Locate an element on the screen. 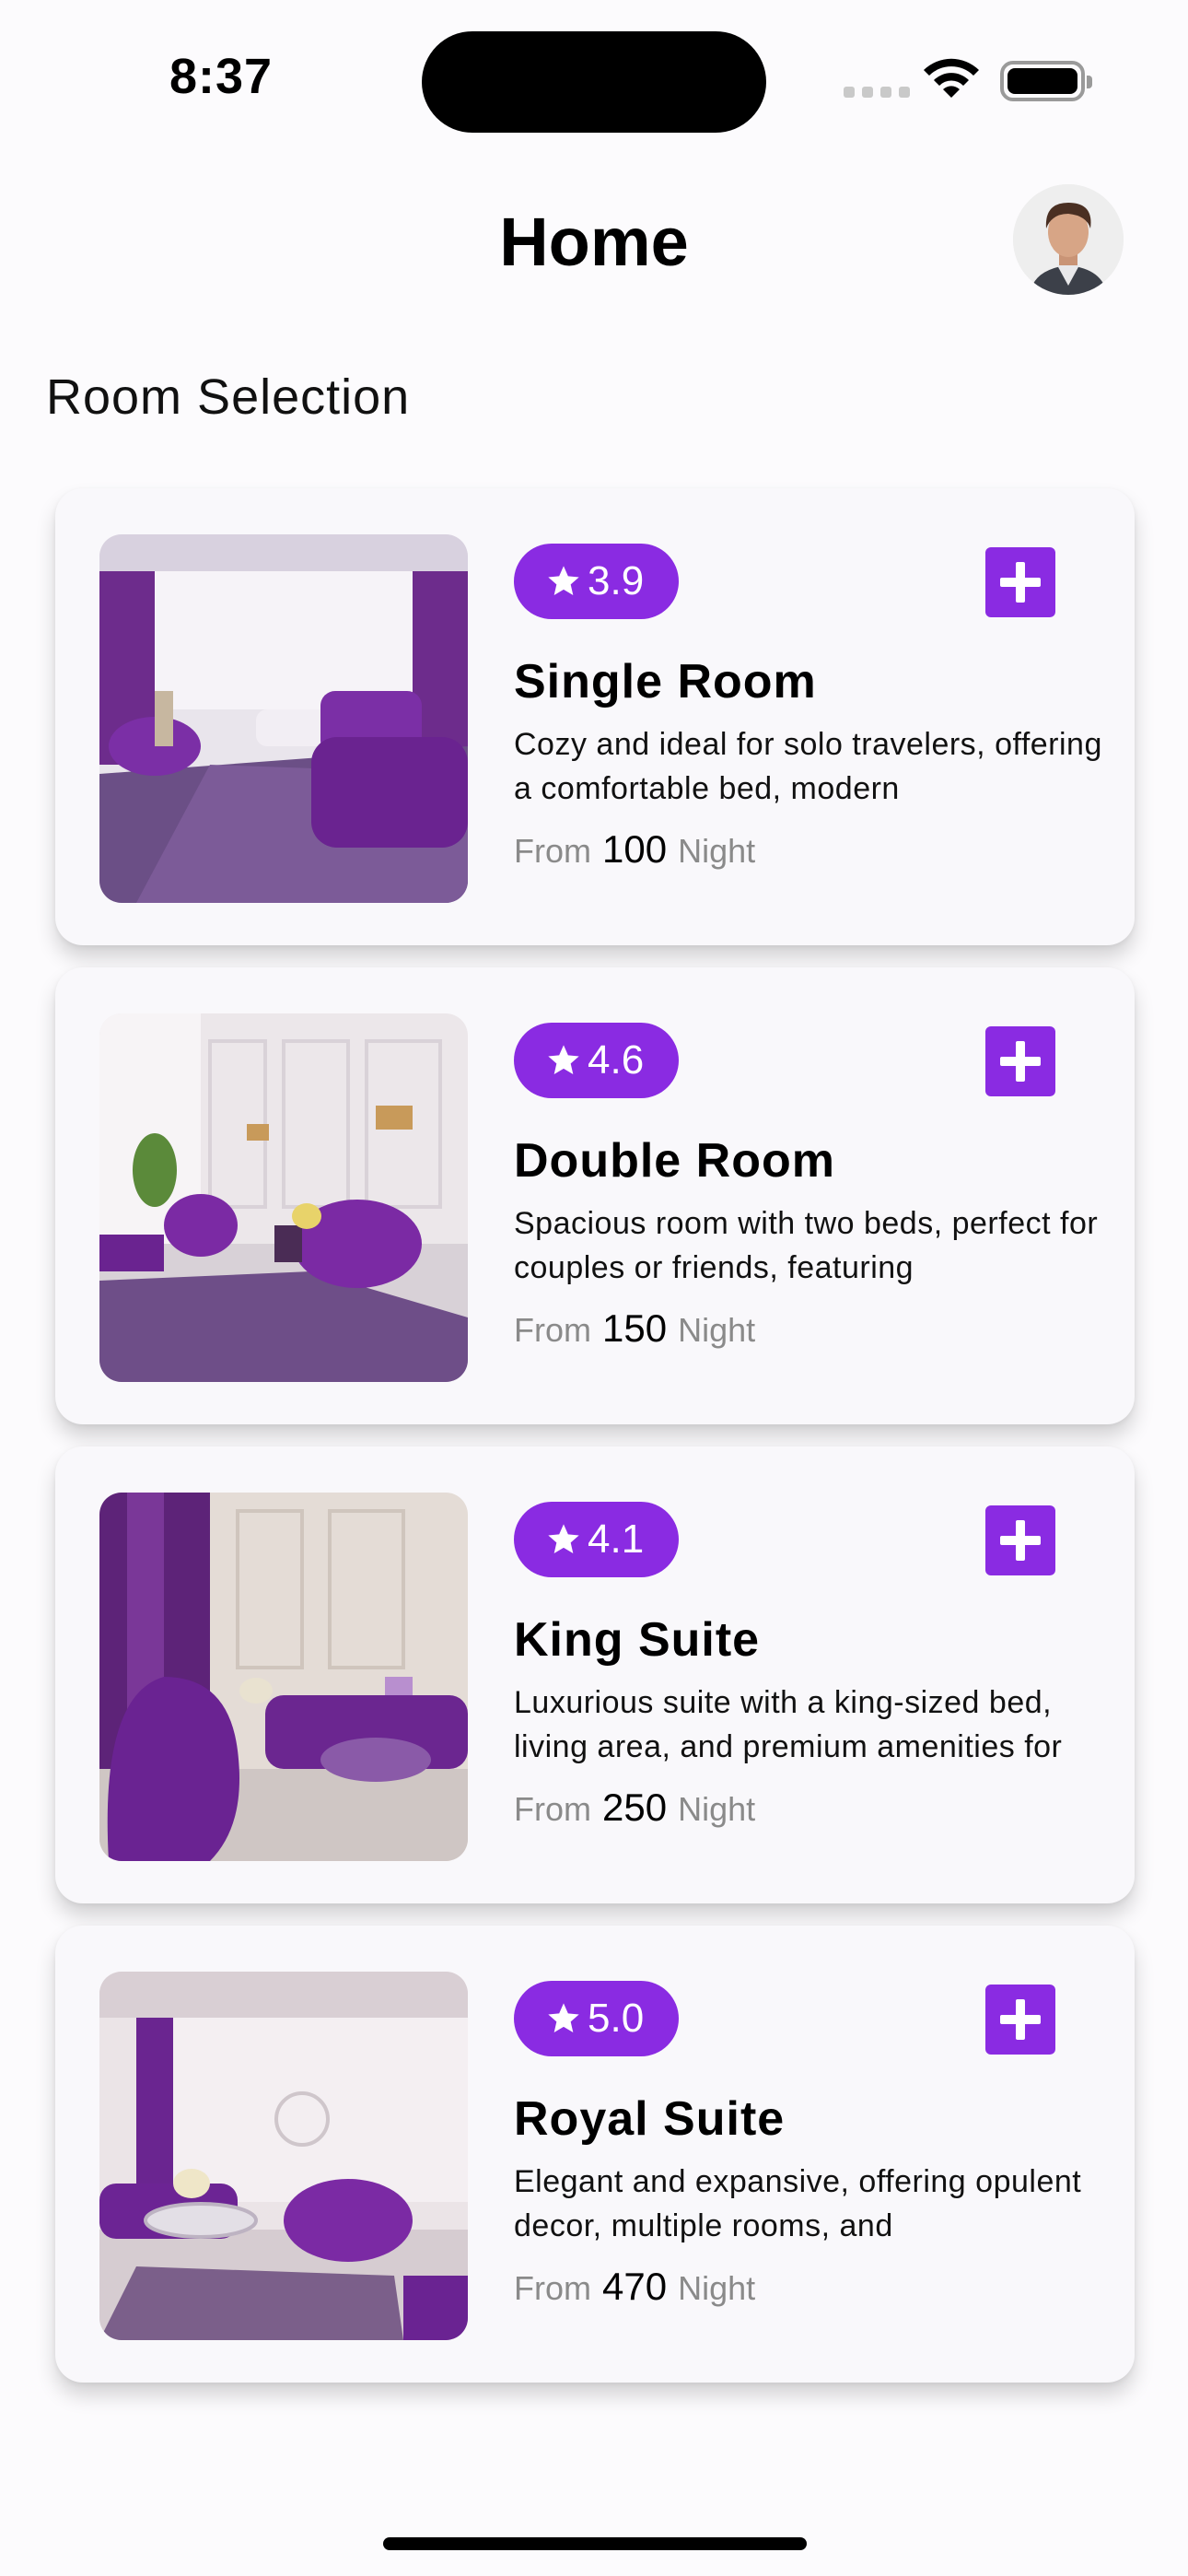 The height and width of the screenshot is (2576, 1188). status-bar: 8:37 is located at coordinates (594, 78).